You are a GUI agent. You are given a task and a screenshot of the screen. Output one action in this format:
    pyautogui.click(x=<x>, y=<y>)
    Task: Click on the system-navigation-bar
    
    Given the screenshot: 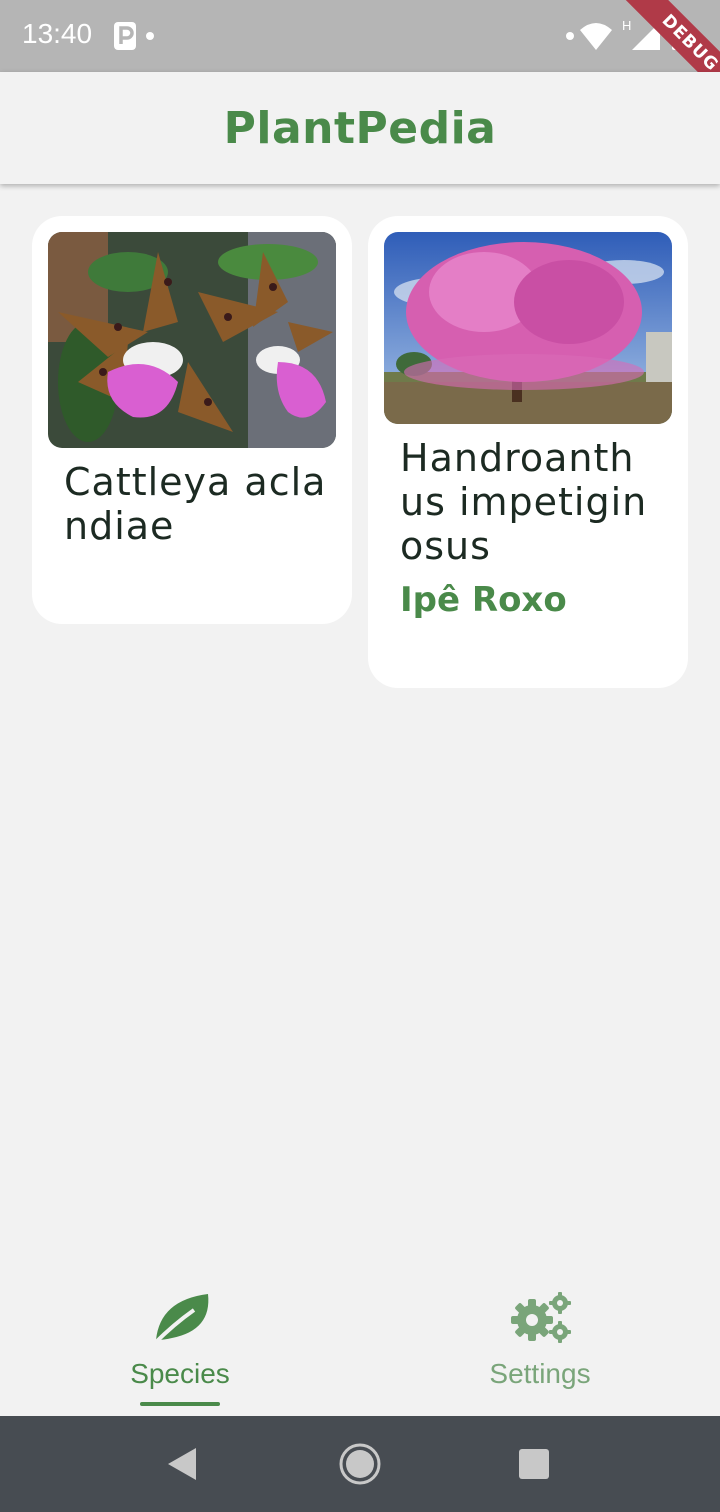 What is the action you would take?
    pyautogui.click(x=360, y=1464)
    